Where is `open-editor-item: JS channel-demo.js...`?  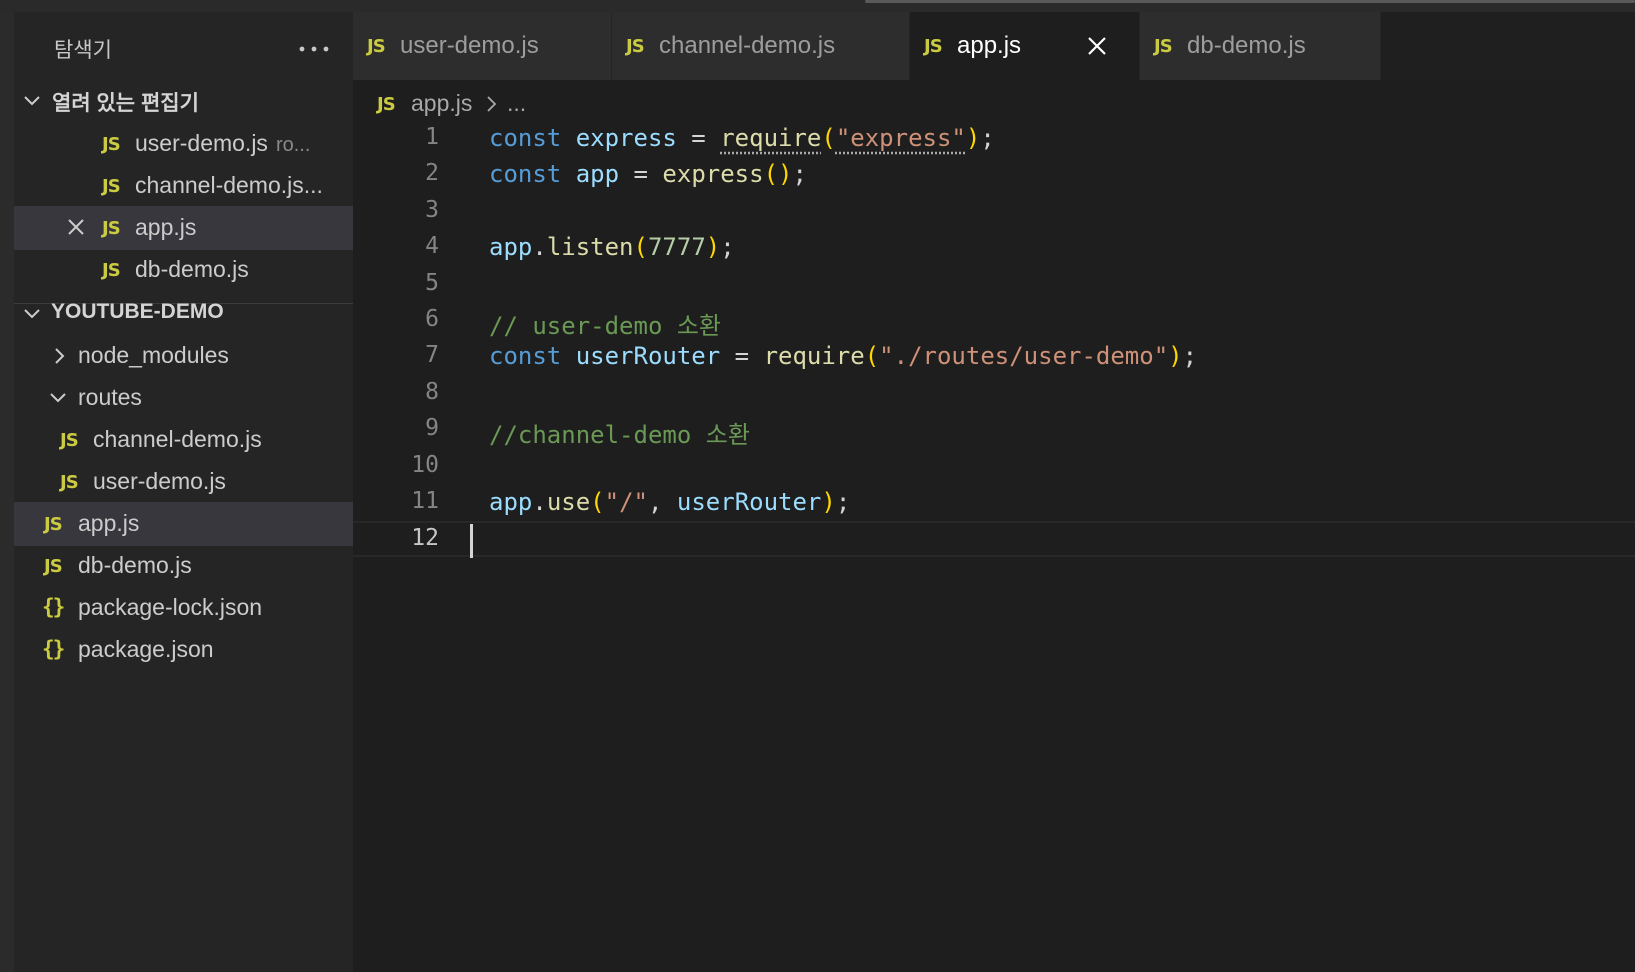
open-editor-item: JS channel-demo.js... is located at coordinates (183, 186).